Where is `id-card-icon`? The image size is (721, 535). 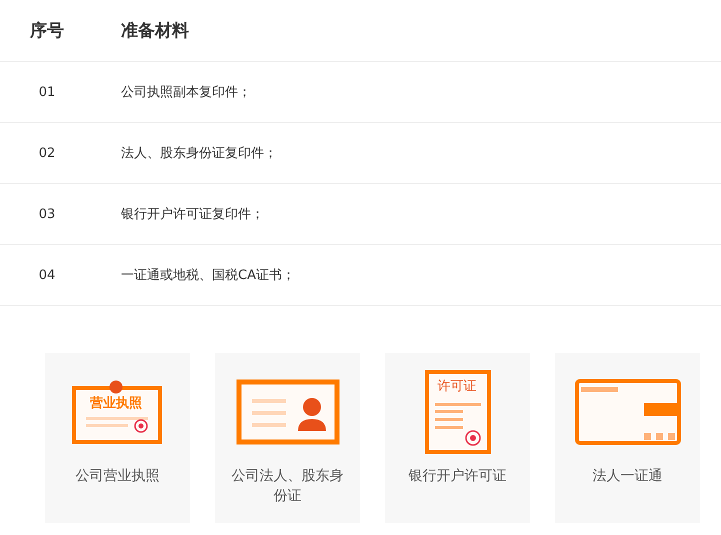 id-card-icon is located at coordinates (288, 412).